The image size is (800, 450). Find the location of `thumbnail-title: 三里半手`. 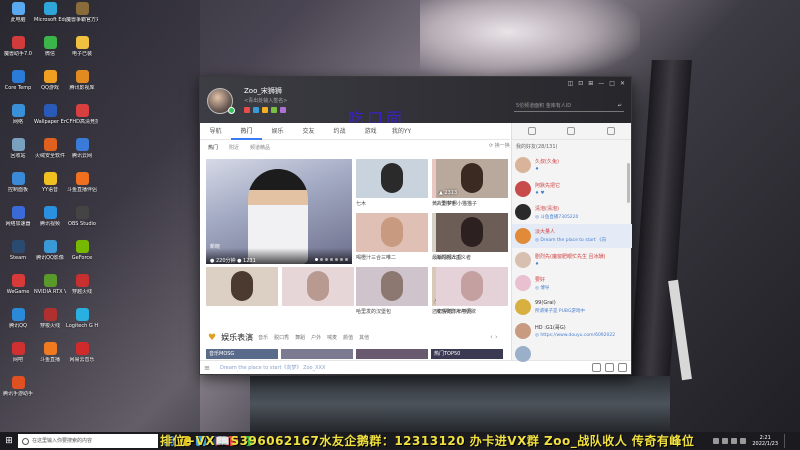

thumbnail-title: 三里半手 is located at coordinates (472, 203).